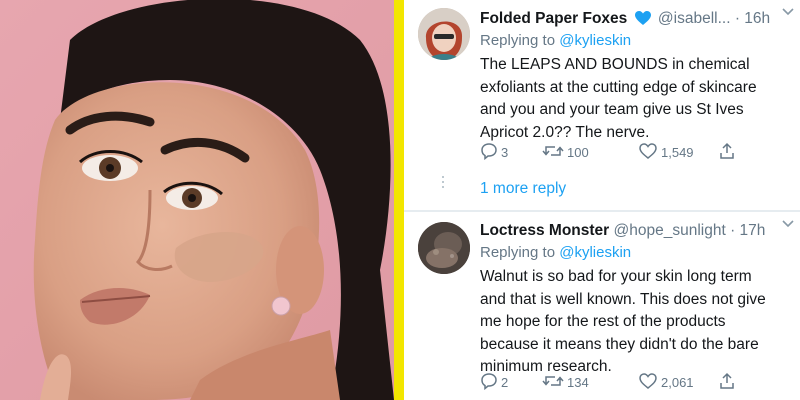 The image size is (800, 400). What do you see at coordinates (544, 230) in the screenshot?
I see `display-name: Loctress Monster` at bounding box center [544, 230].